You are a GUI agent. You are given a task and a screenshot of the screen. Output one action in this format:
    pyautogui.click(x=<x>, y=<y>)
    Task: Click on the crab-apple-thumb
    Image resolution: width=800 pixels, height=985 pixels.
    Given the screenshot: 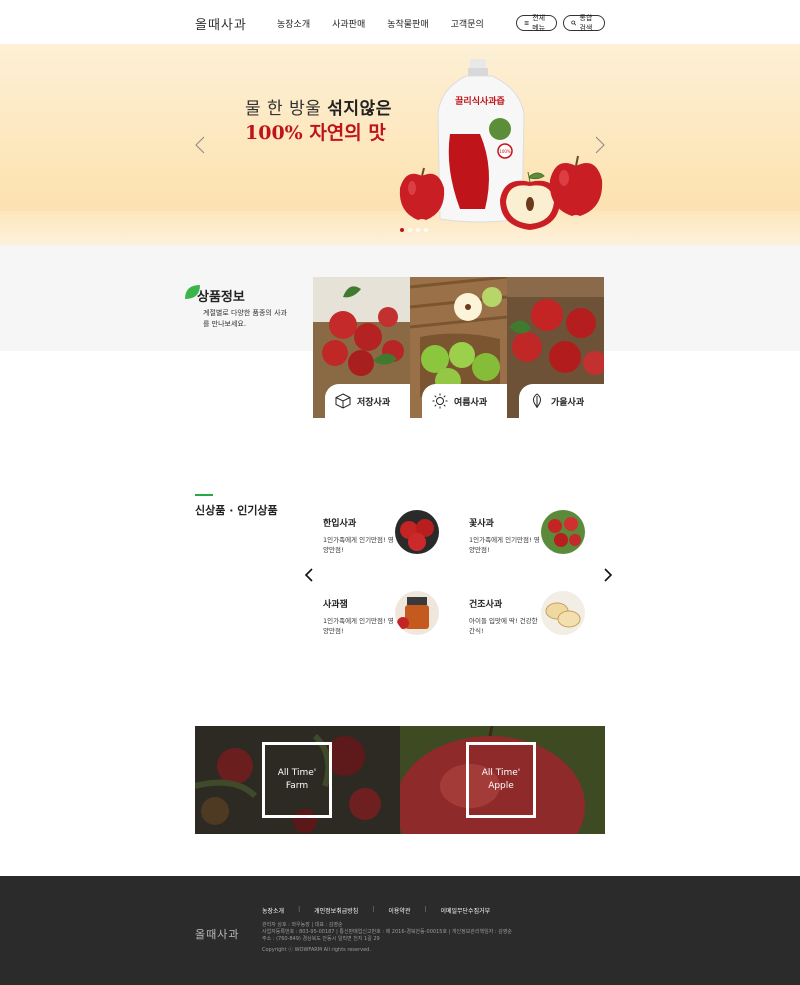 What is the action you would take?
    pyautogui.click(x=563, y=532)
    